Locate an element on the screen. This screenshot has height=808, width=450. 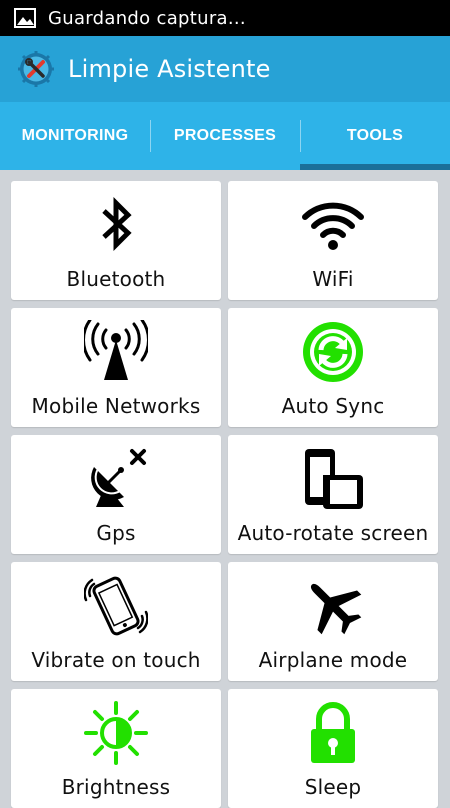
vibrate-phone-icon is located at coordinates (116, 606).